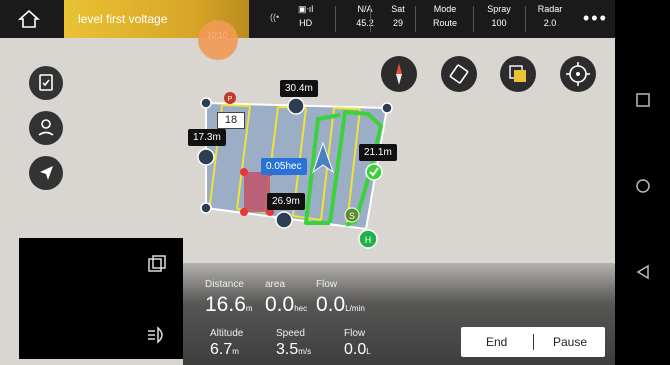 Image resolution: width=670 pixels, height=365 pixels. Describe the element at coordinates (290, 333) in the screenshot. I see `speed-label: Speed` at that location.